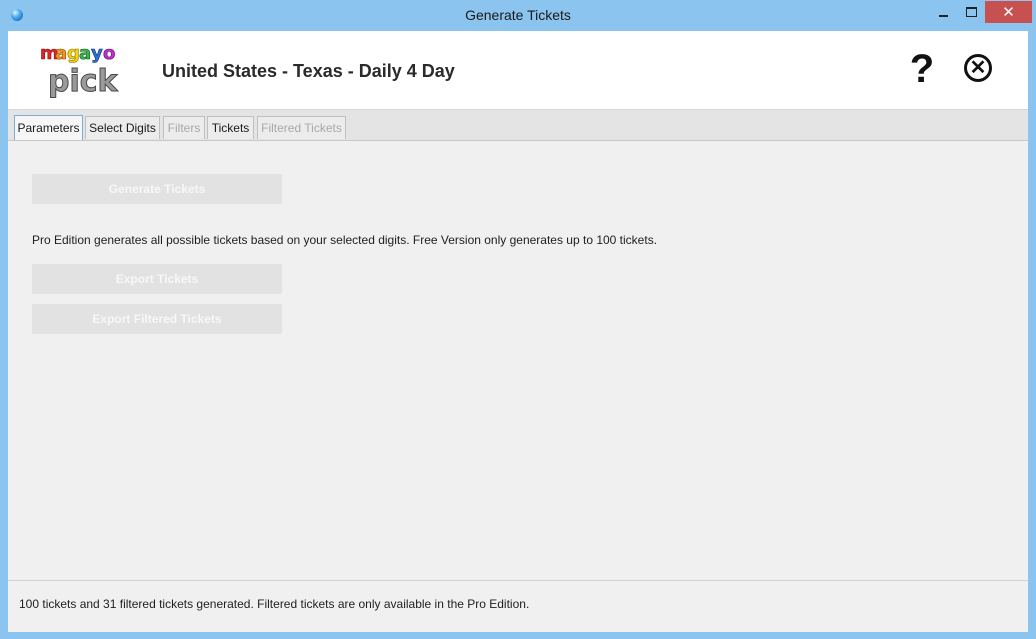  What do you see at coordinates (157, 279) in the screenshot?
I see `export-tickets-button: Export Tickets` at bounding box center [157, 279].